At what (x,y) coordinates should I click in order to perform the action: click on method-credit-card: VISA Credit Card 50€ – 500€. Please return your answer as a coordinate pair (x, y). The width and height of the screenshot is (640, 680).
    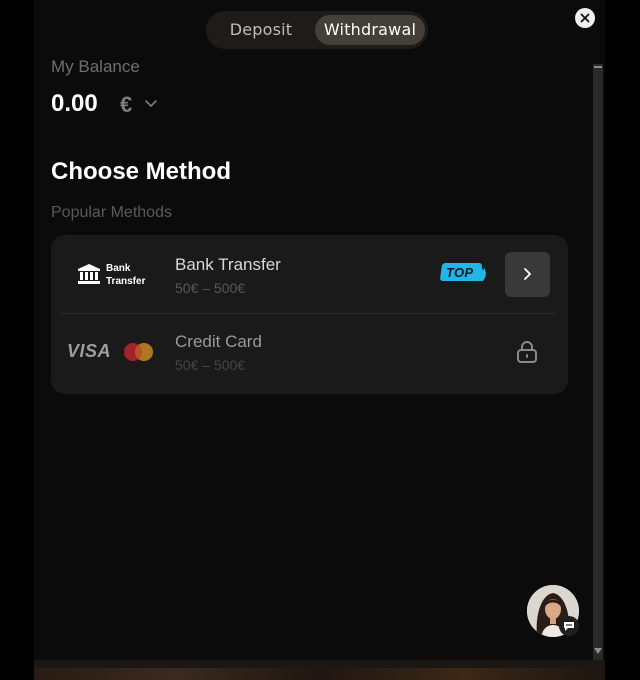
    Looking at the image, I should click on (309, 353).